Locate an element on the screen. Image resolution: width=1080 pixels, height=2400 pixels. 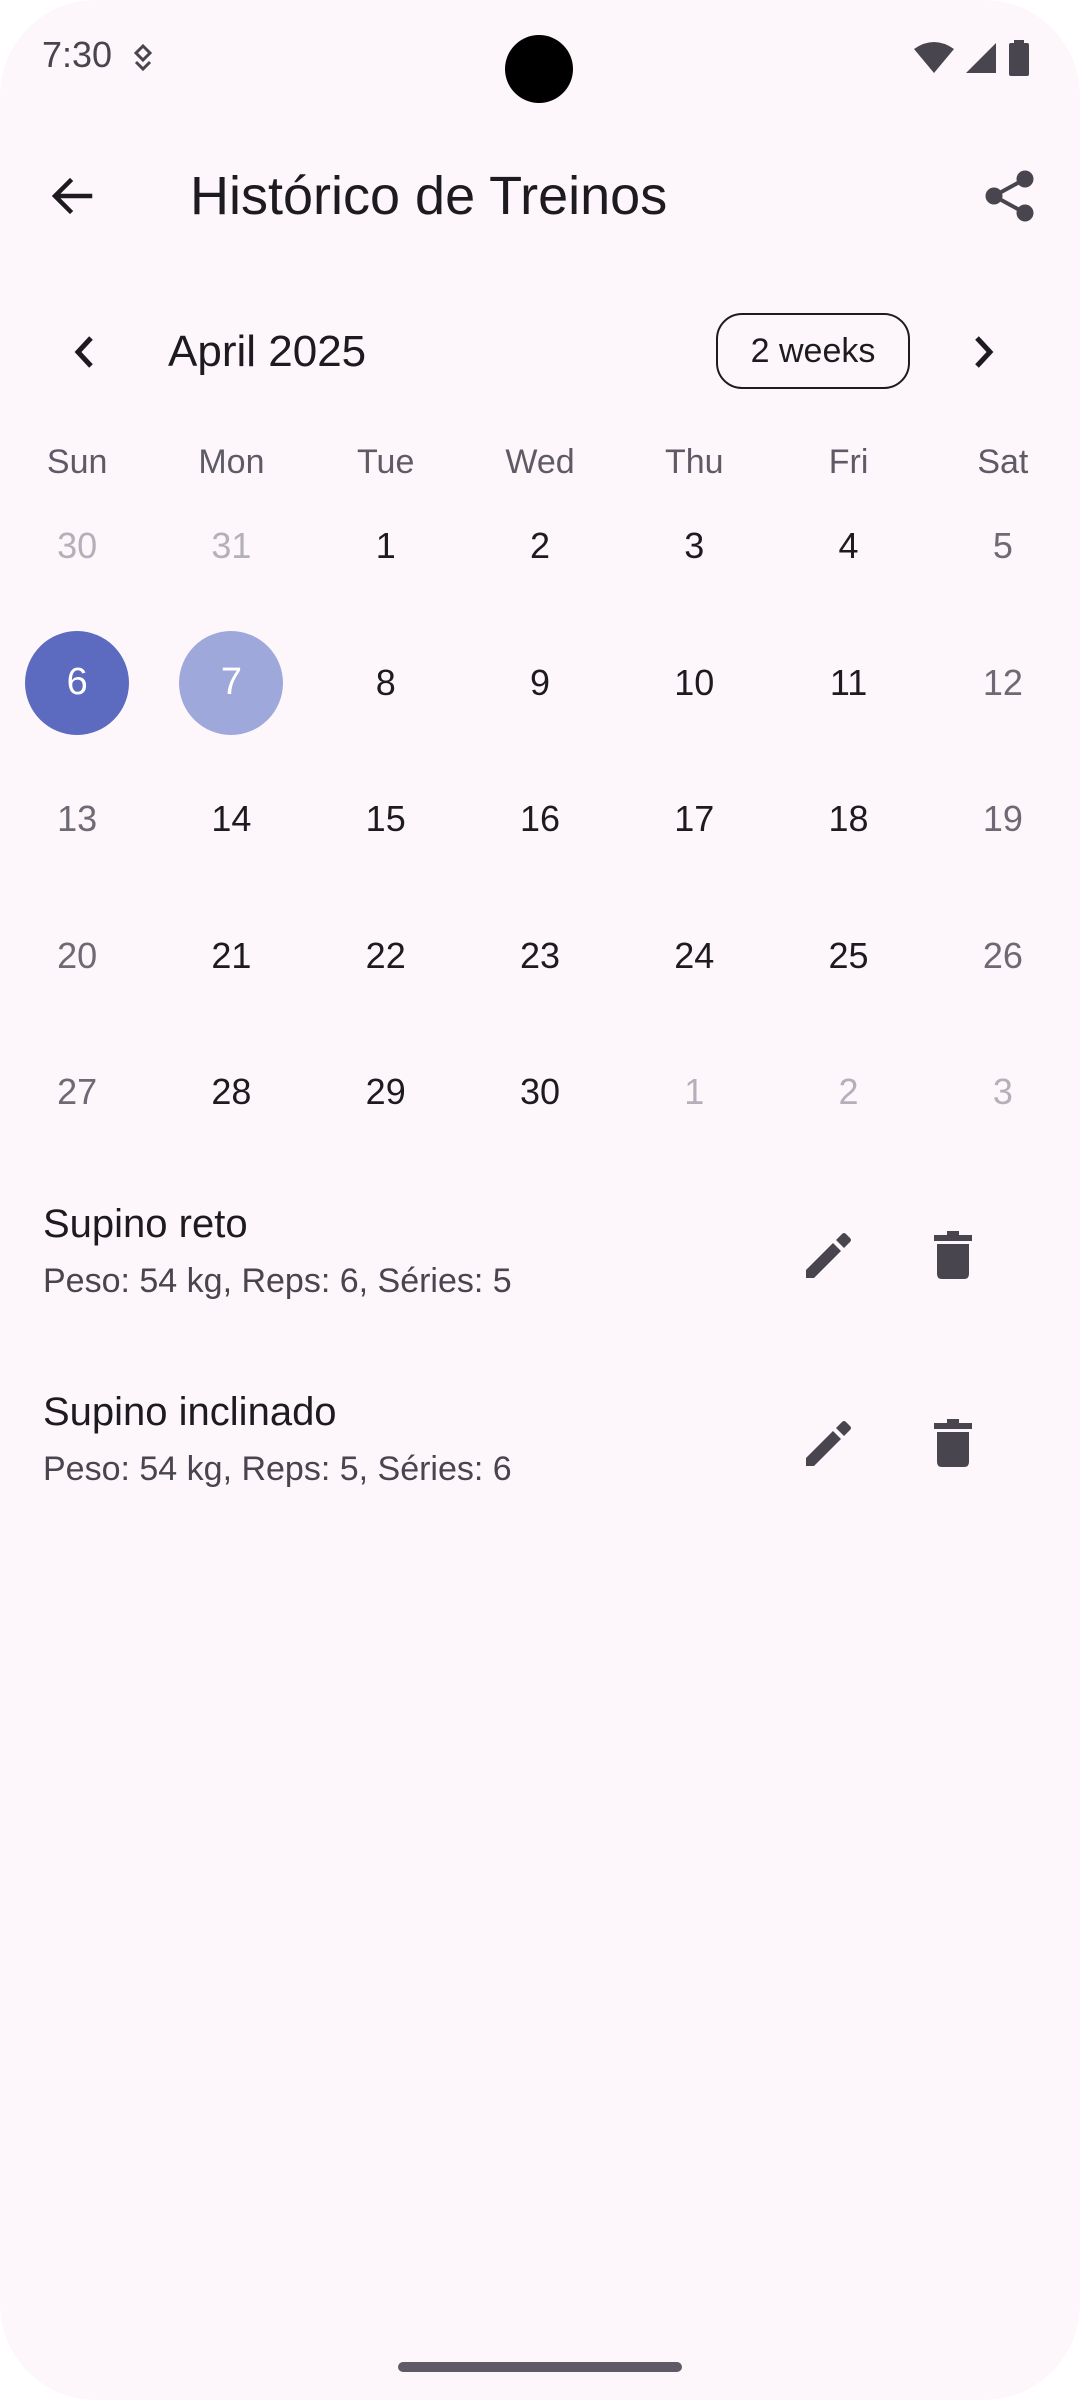
calendar-day: 24 is located at coordinates (694, 956).